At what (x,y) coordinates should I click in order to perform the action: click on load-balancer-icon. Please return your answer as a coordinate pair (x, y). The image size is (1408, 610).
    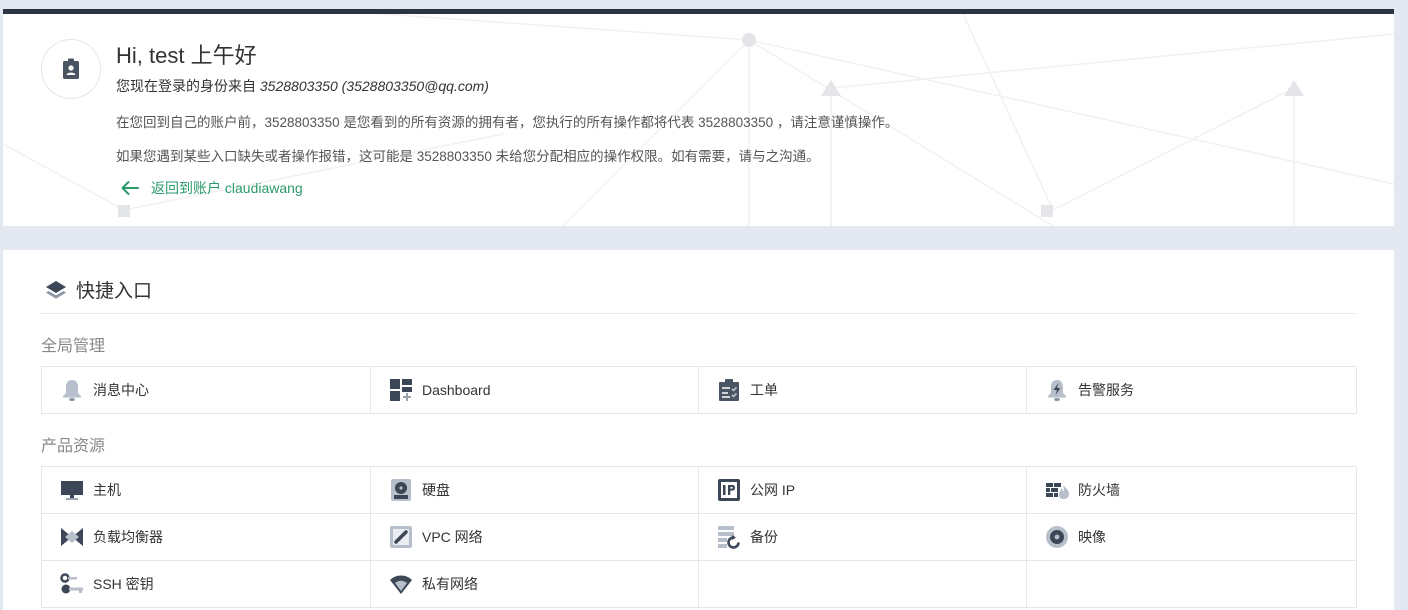
    Looking at the image, I should click on (72, 537).